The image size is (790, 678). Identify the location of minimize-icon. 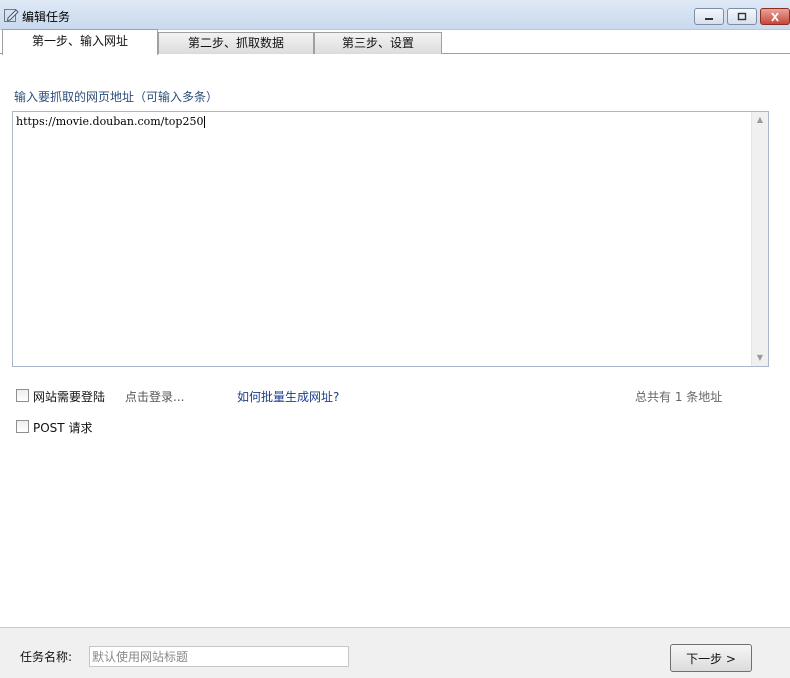
(709, 16).